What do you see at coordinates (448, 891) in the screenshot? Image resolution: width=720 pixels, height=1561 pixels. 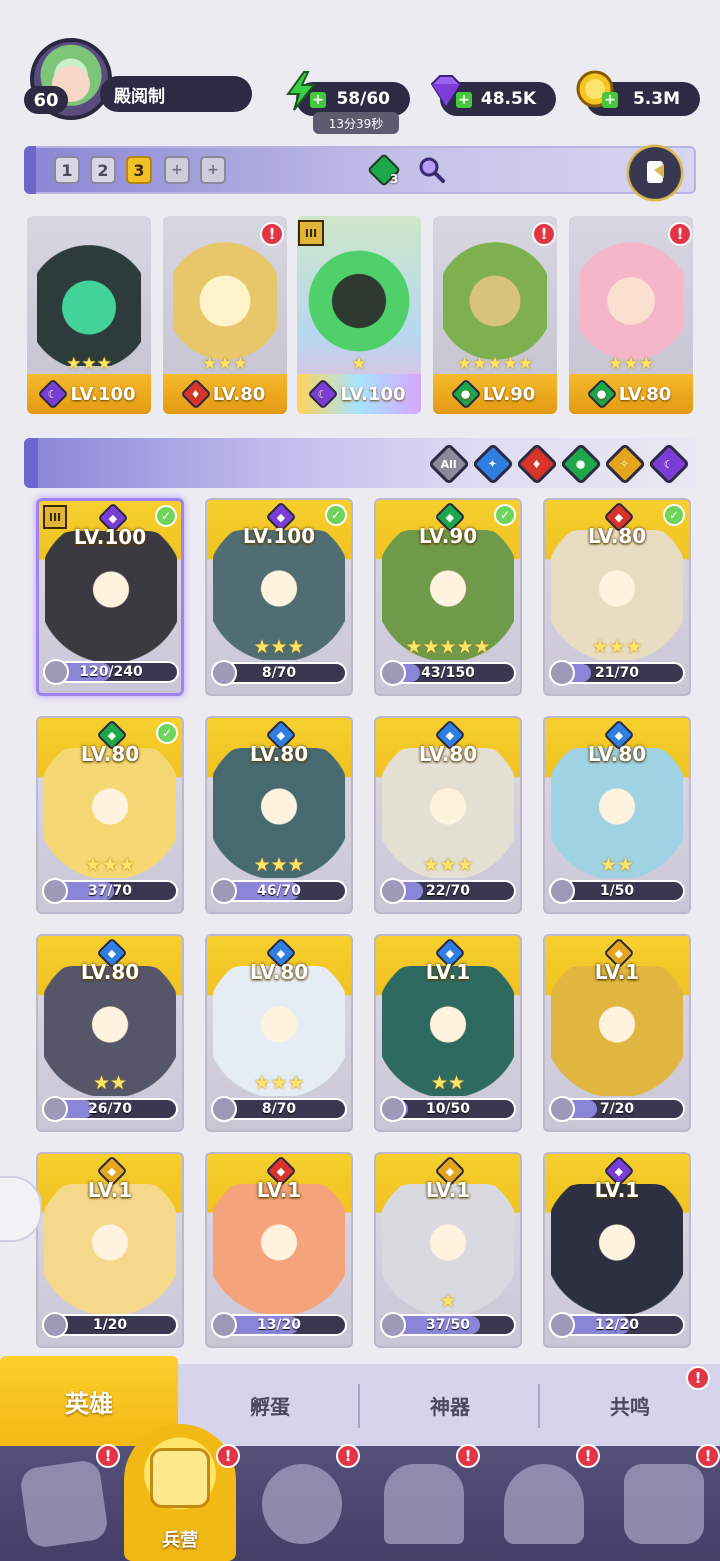 I see `shard-progress-bar: 22/70` at bounding box center [448, 891].